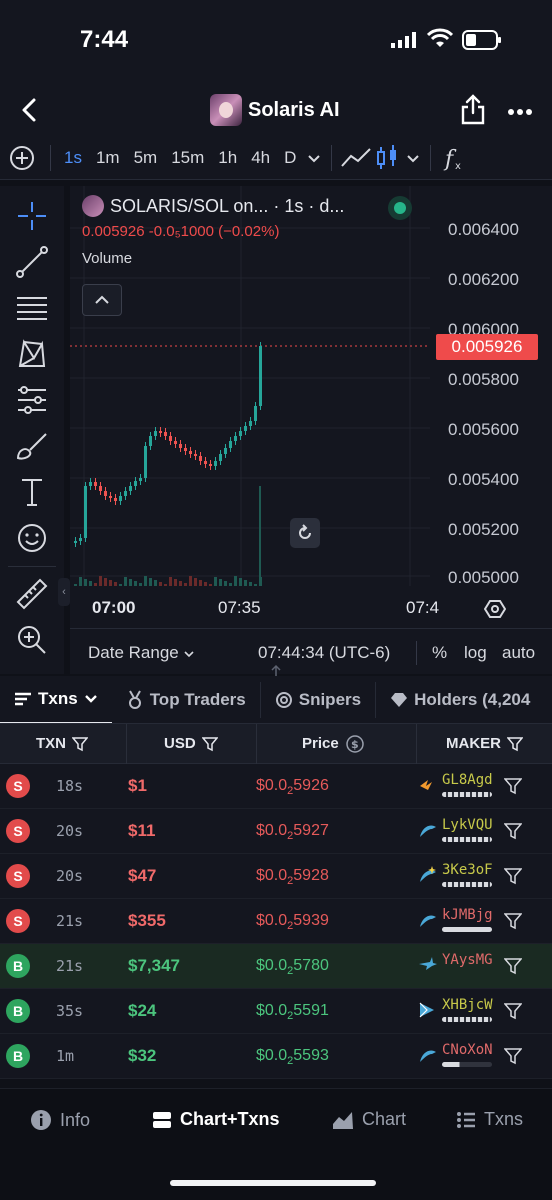 The width and height of the screenshot is (552, 1200). Describe the element at coordinates (311, 1055) in the screenshot. I see `price-digits: 5593` at that location.